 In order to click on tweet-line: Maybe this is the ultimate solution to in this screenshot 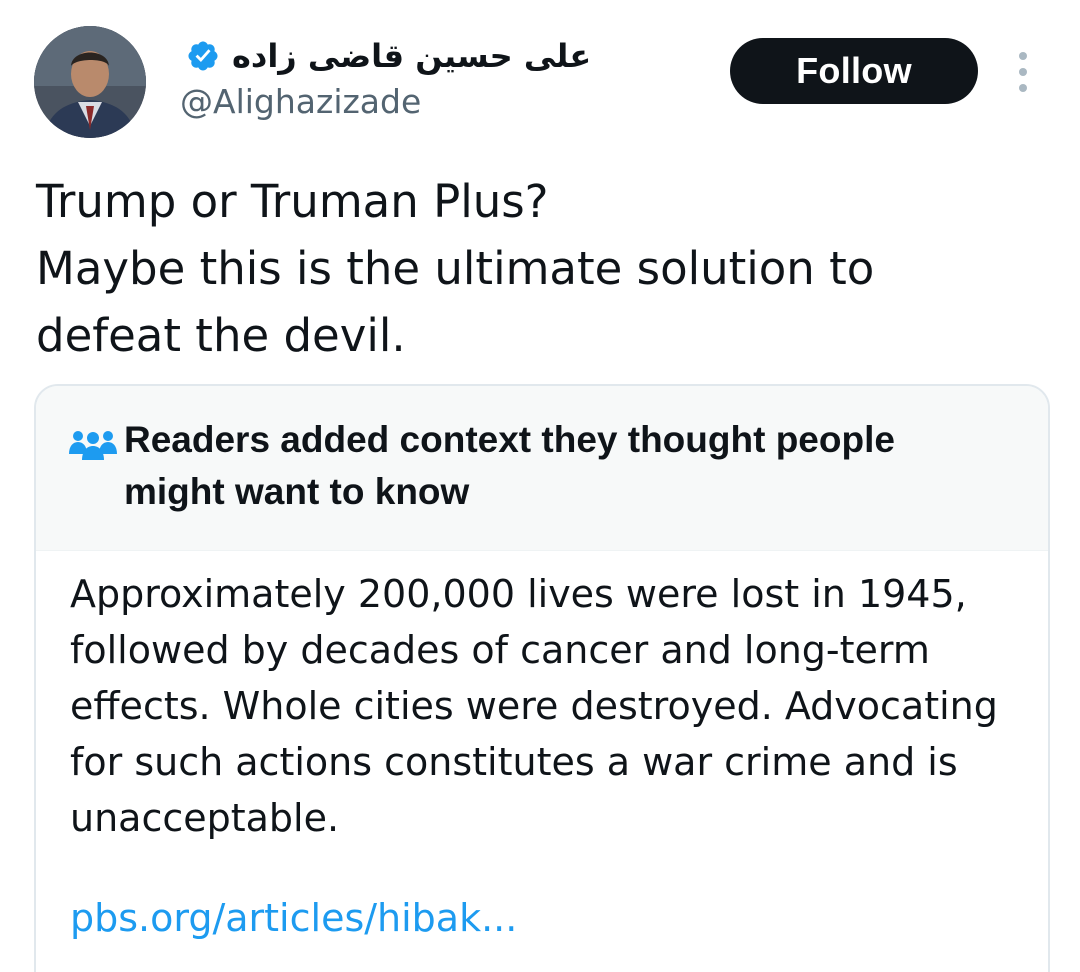, I will do `click(455, 268)`.